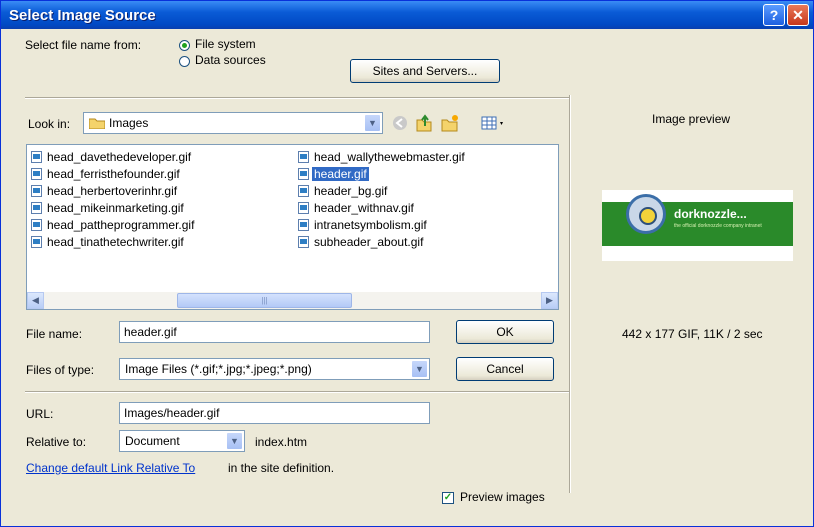  I want to click on ok-button: OK, so click(505, 332).